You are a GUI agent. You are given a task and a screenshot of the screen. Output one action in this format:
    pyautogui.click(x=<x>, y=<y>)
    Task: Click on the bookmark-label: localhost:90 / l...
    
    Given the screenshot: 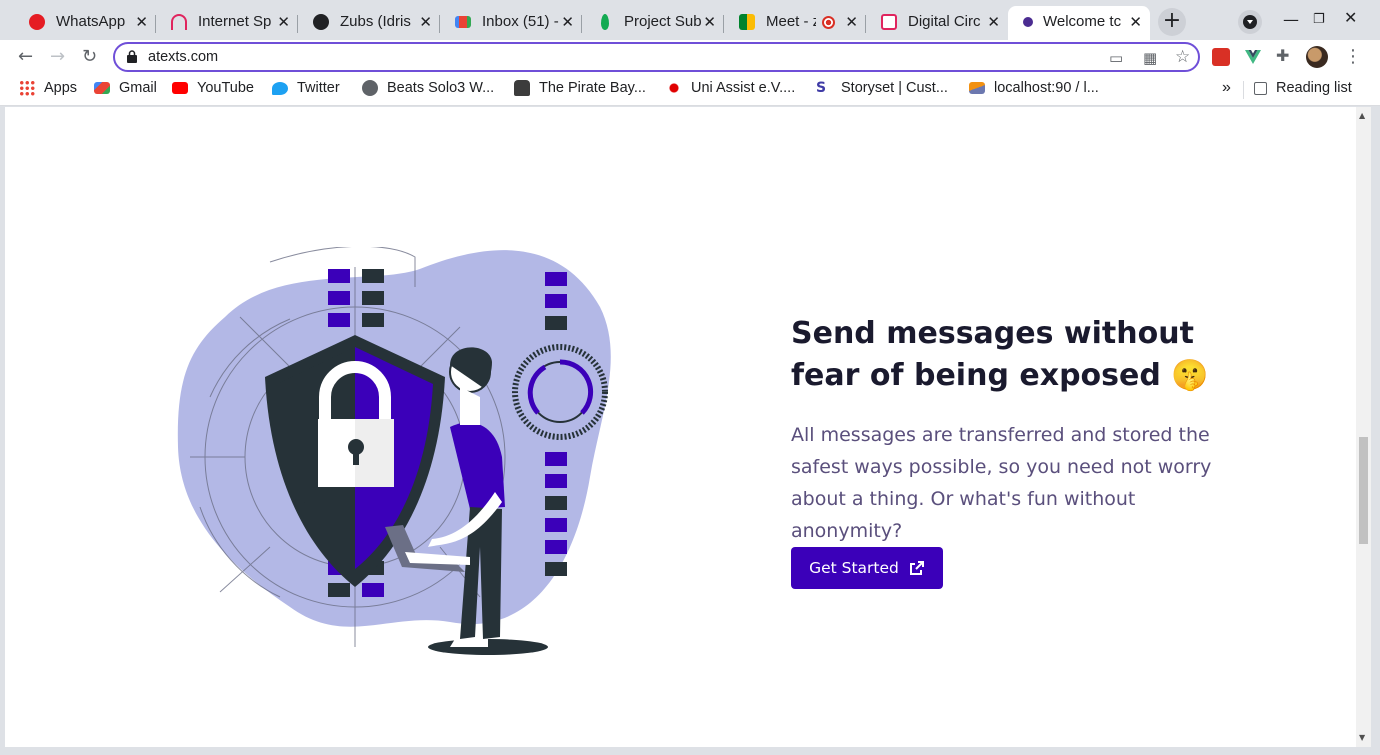 What is the action you would take?
    pyautogui.click(x=1046, y=88)
    